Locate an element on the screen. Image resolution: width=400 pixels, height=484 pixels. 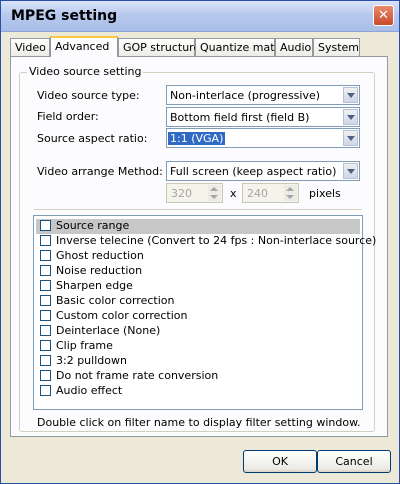
filter-item-clip-frame: Clip frame is located at coordinates (198, 346).